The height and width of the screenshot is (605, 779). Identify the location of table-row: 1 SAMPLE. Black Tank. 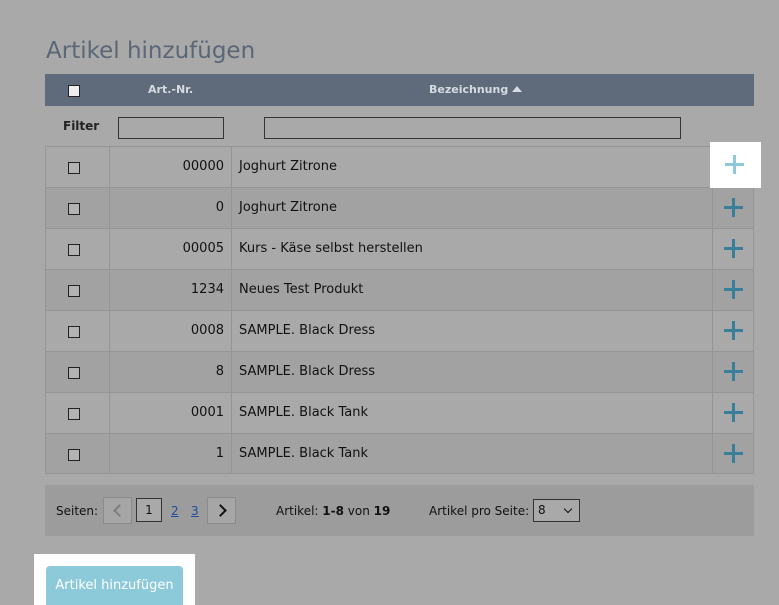
(399, 453).